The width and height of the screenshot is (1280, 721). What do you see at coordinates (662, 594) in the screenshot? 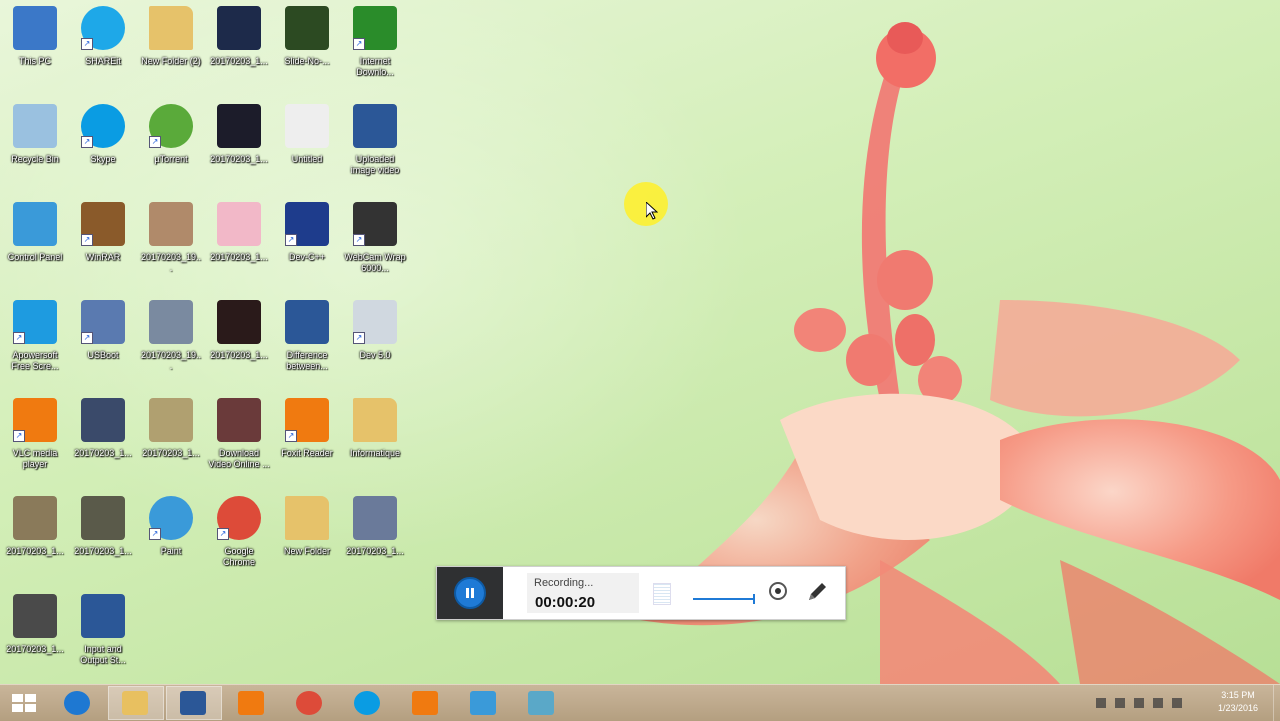
I see `audio-level-meter` at bounding box center [662, 594].